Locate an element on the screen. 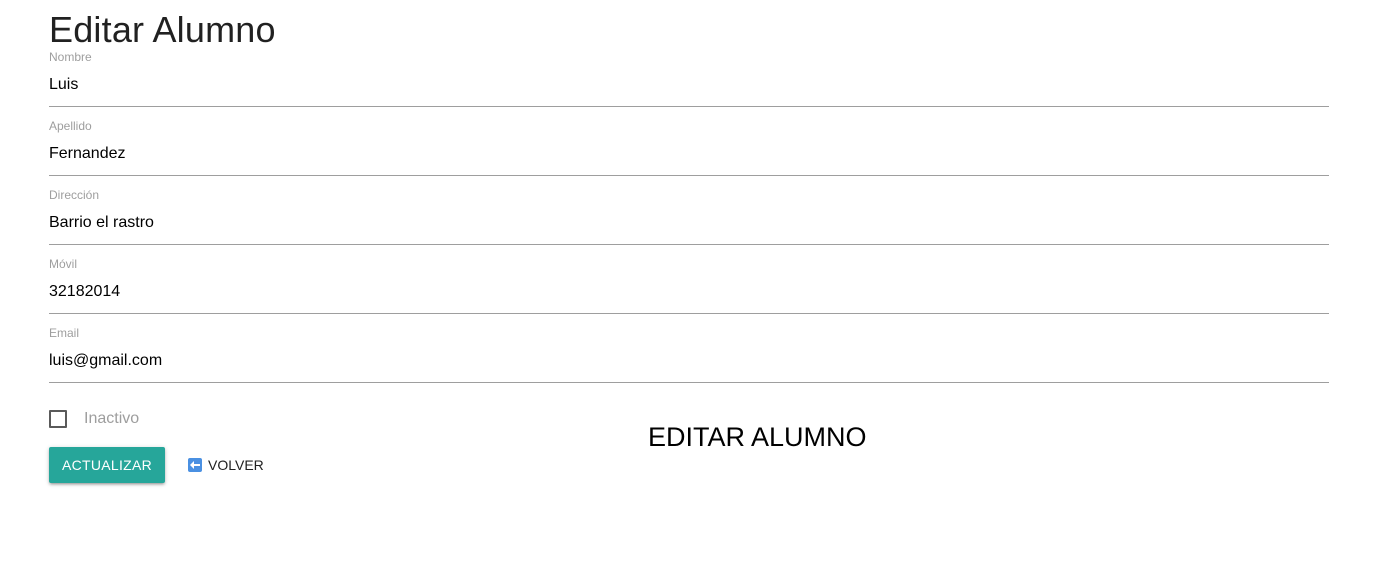 The height and width of the screenshot is (563, 1396). email-input is located at coordinates (689, 361).